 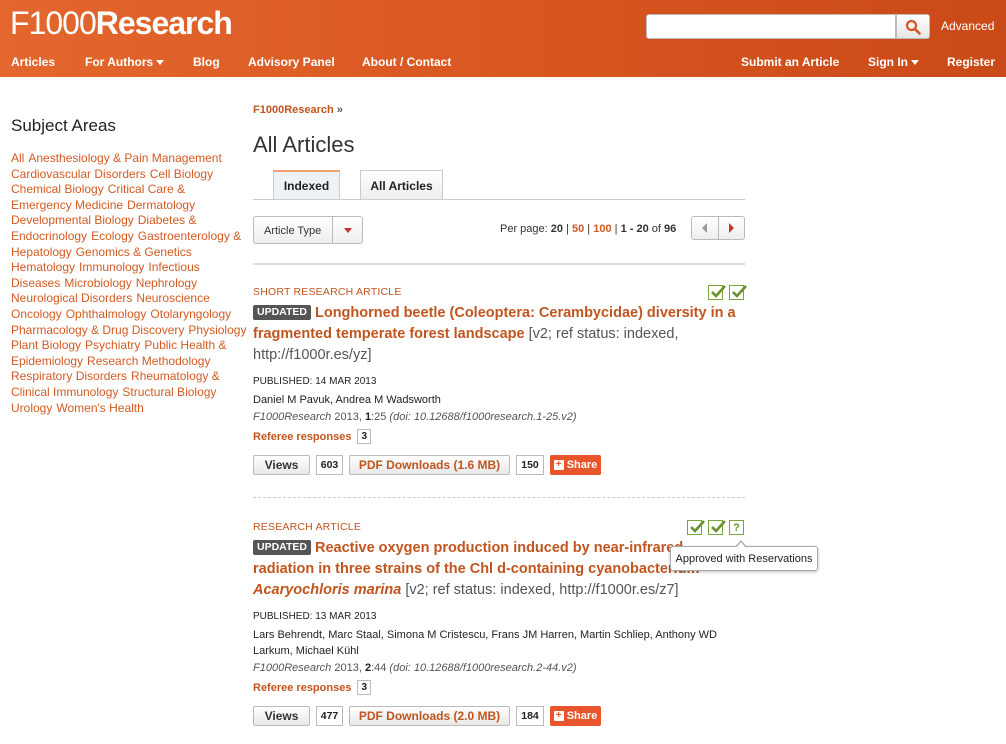 I want to click on subject-link: Physiology, so click(x=217, y=330).